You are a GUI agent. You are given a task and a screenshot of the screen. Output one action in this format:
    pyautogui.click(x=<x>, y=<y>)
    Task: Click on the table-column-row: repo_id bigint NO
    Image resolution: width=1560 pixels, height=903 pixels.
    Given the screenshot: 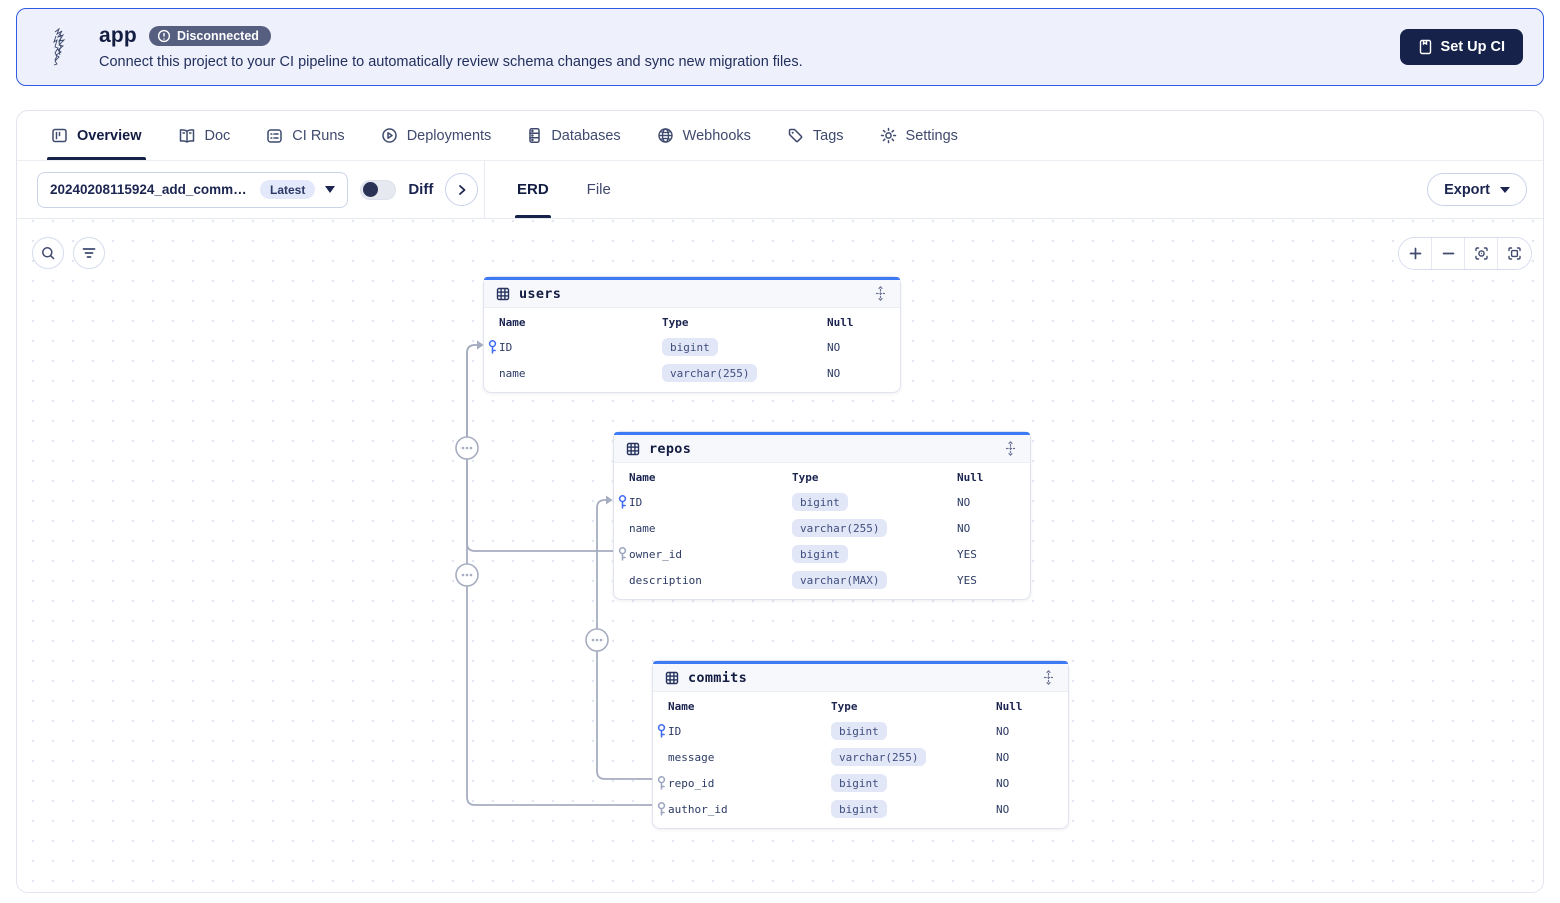 What is the action you would take?
    pyautogui.click(x=860, y=783)
    